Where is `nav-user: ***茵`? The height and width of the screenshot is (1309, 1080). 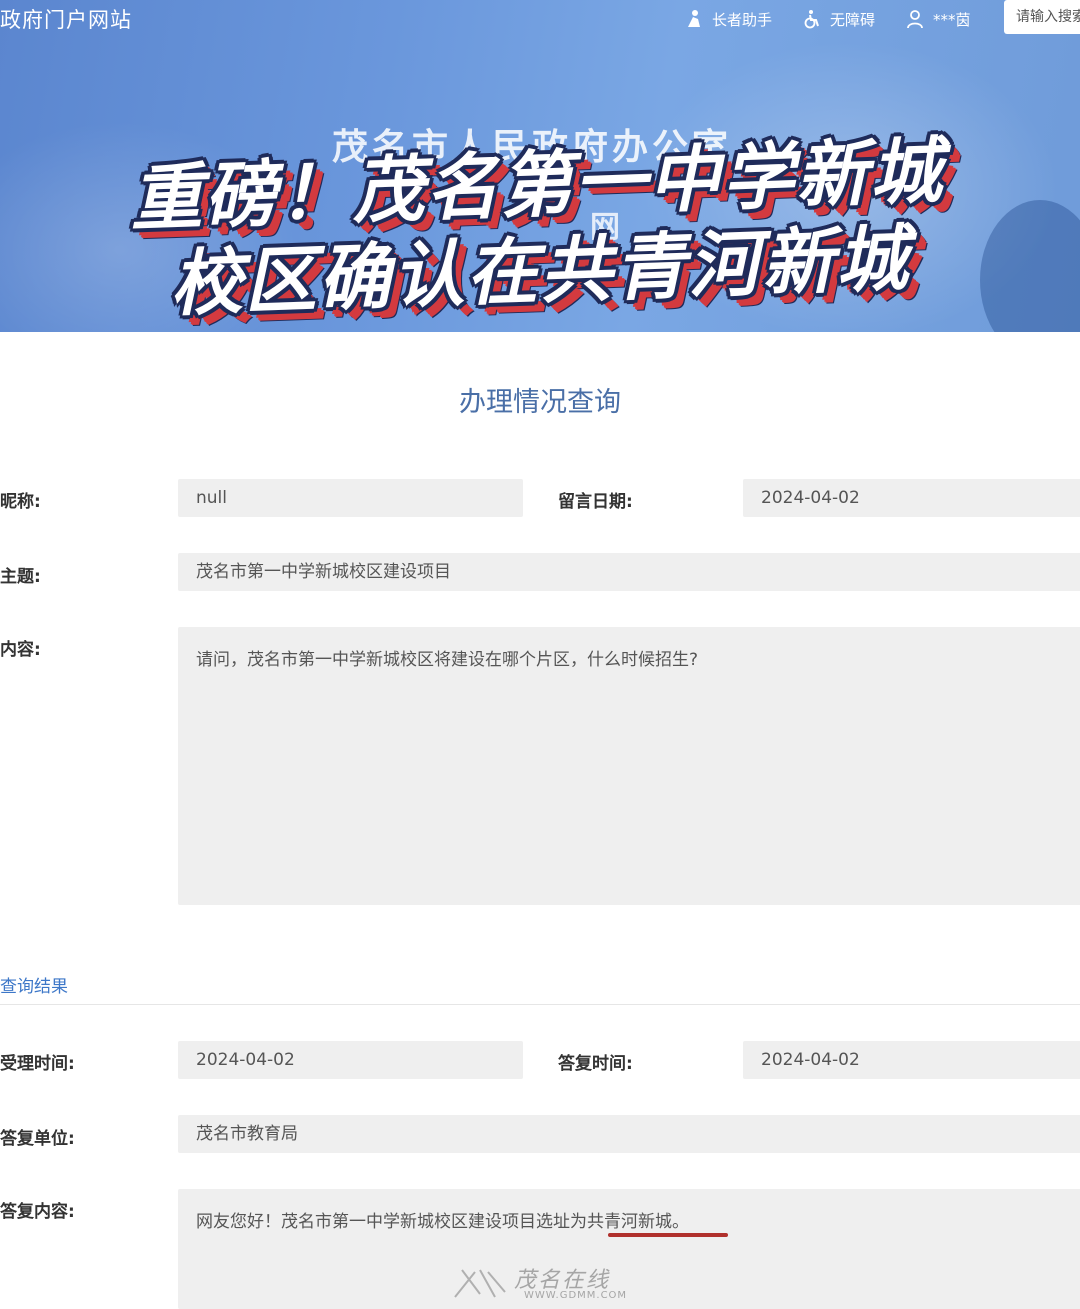 nav-user: ***茵 is located at coordinates (938, 19).